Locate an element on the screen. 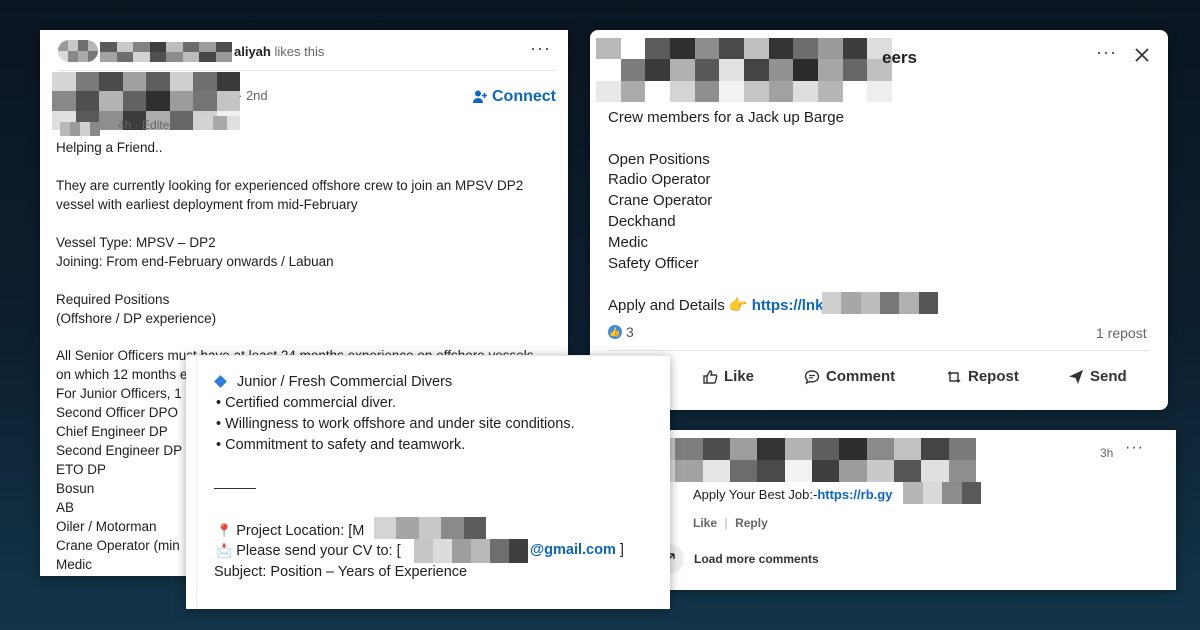 The image size is (1200, 630). post-body-line: Vessel Type: MPSV – DP2 is located at coordinates (136, 242).